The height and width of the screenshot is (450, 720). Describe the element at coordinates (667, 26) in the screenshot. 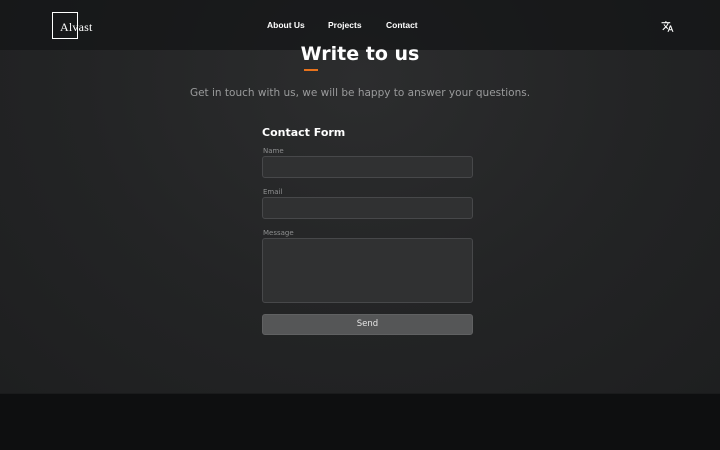

I see `translate-icon` at that location.